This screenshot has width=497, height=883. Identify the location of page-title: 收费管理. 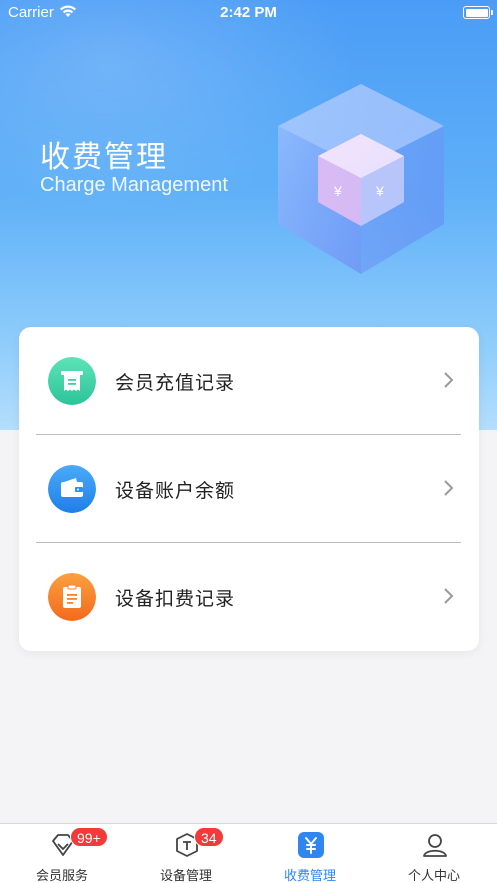
(104, 157).